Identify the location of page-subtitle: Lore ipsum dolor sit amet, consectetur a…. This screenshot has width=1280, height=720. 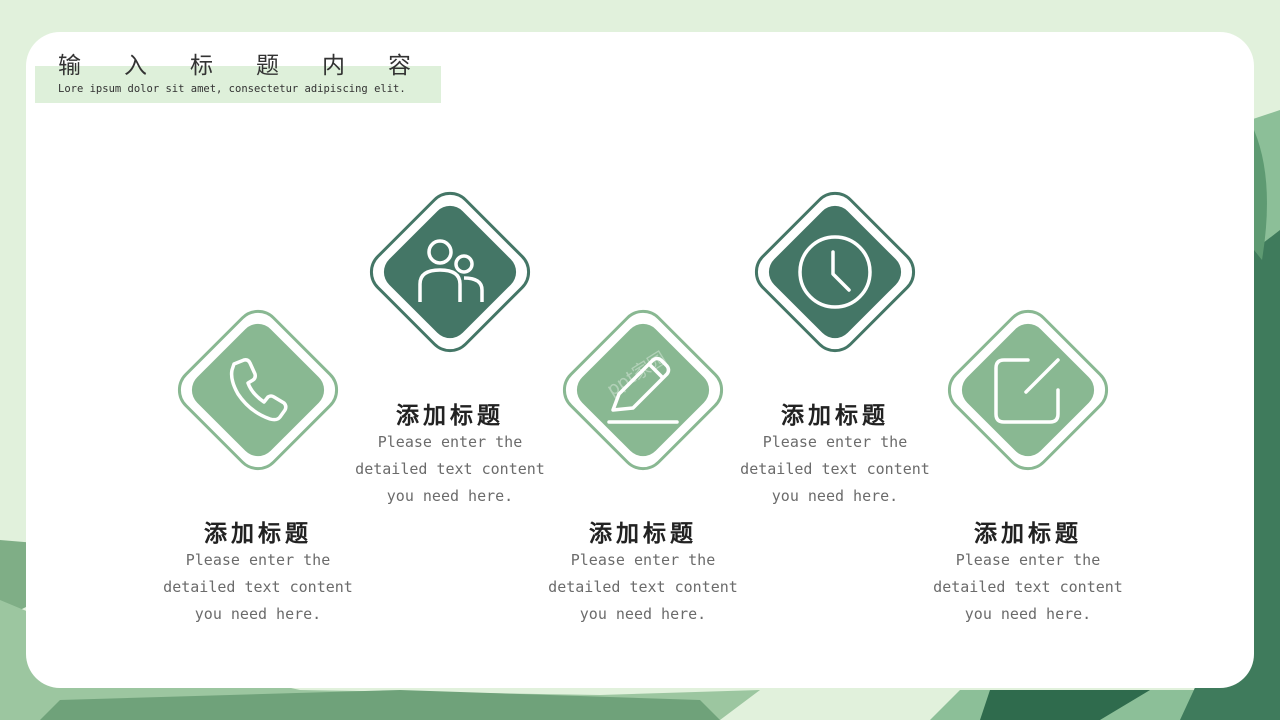
(232, 89).